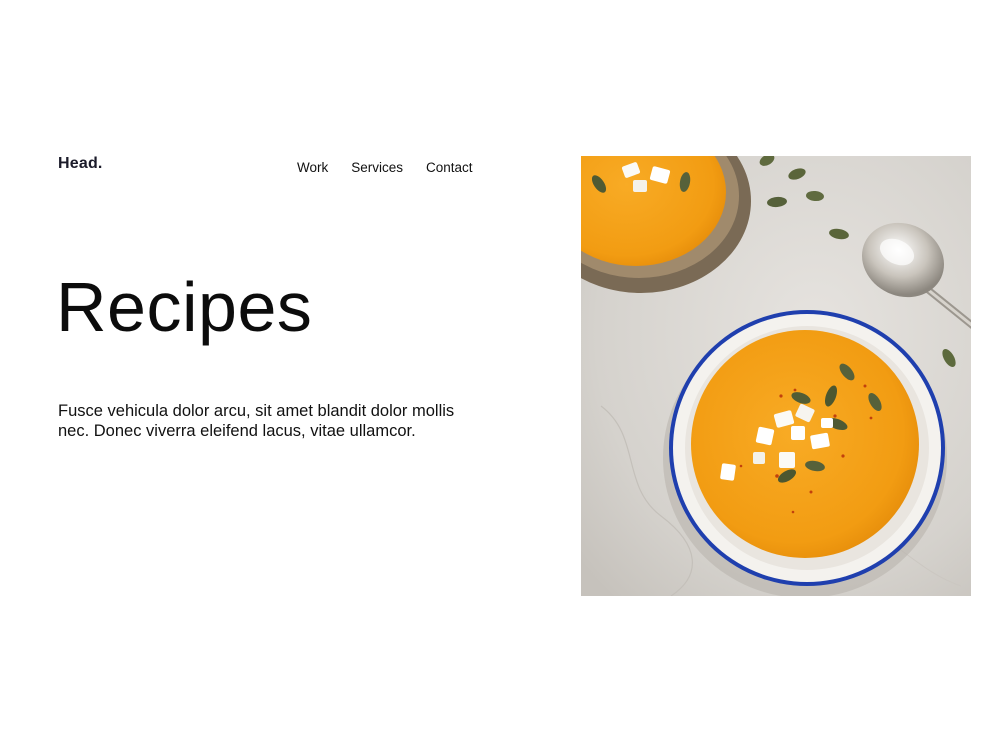 The height and width of the screenshot is (750, 1000). Describe the element at coordinates (449, 167) in the screenshot. I see `nav-item-contact: Contact` at that location.